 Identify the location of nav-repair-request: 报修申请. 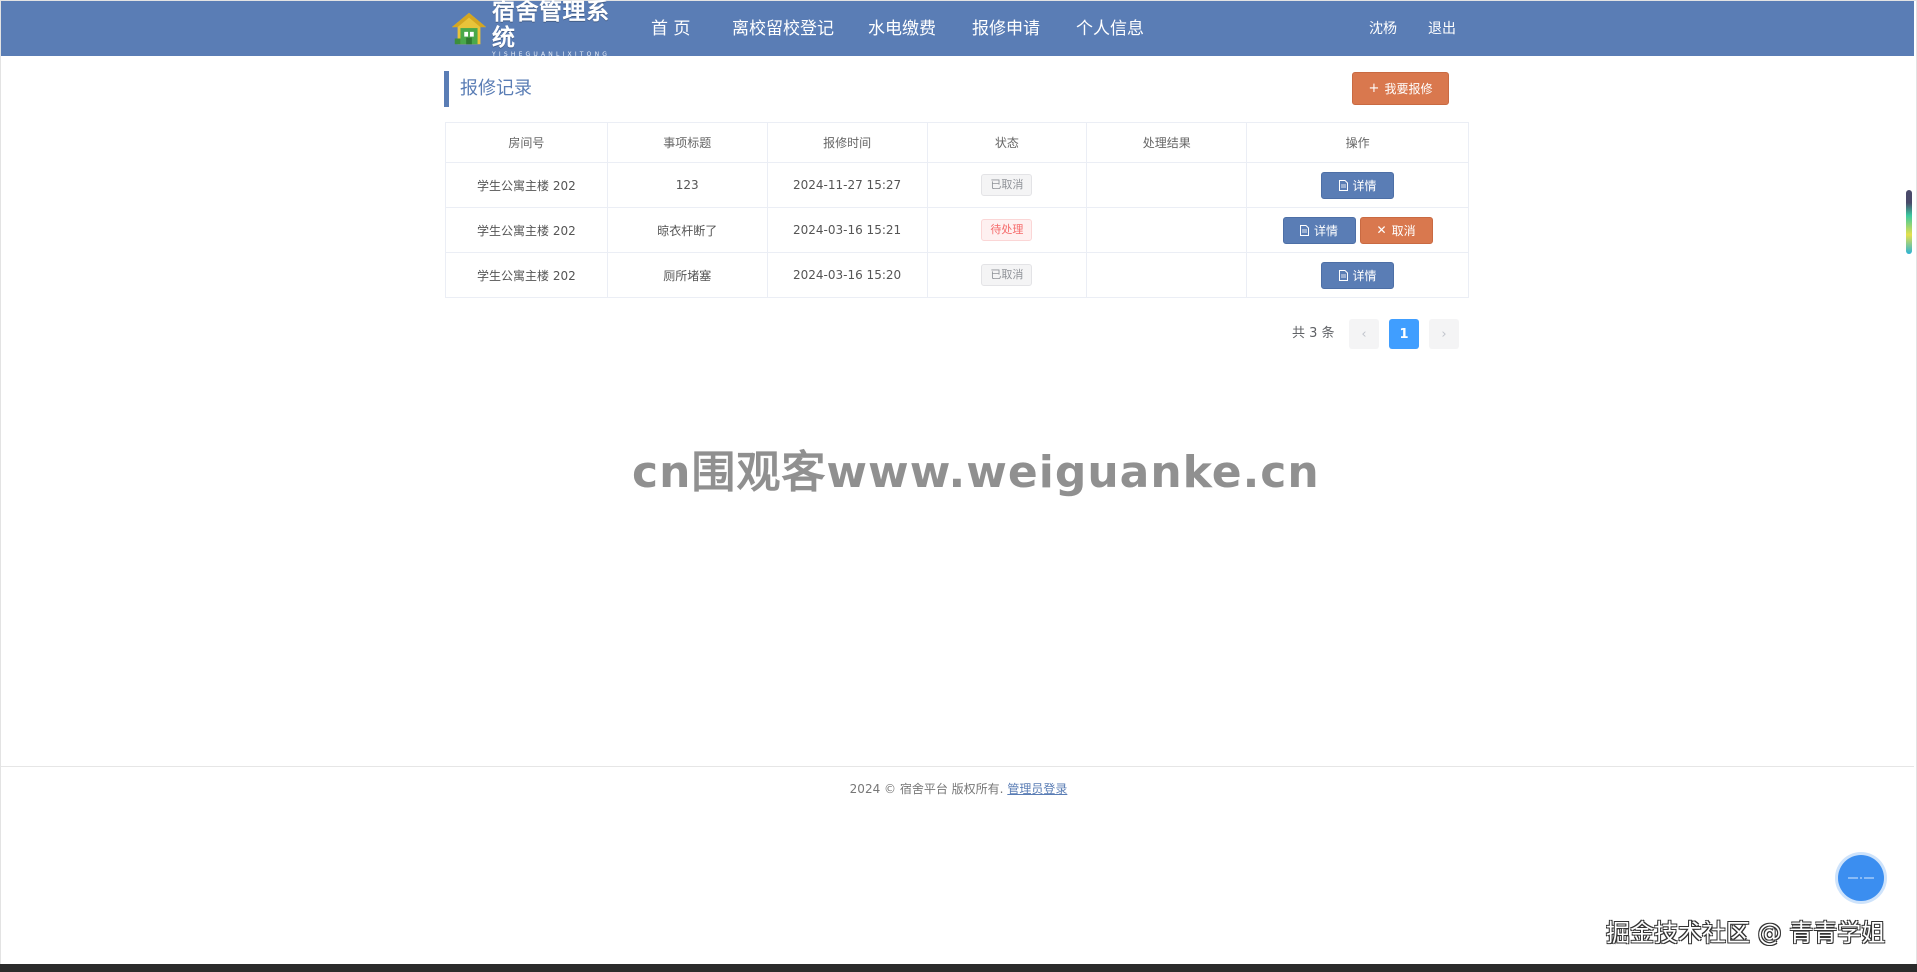
(1006, 29).